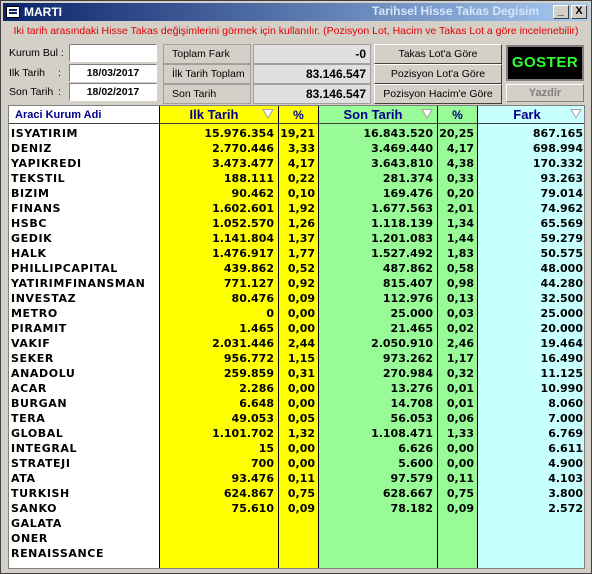 The image size is (592, 574). What do you see at coordinates (296, 523) in the screenshot?
I see `table-row: GALATA` at bounding box center [296, 523].